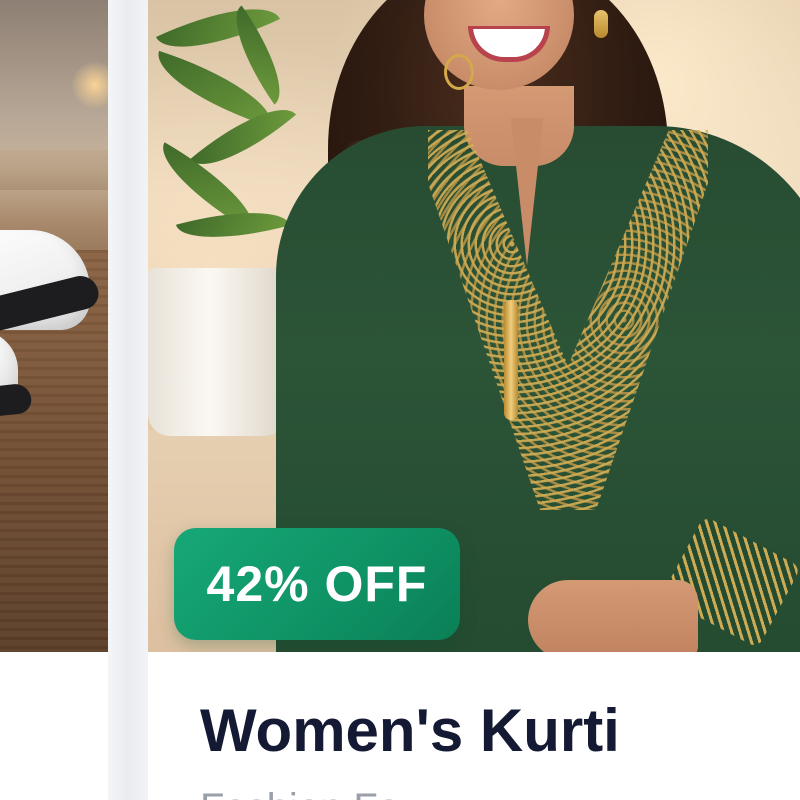 The height and width of the screenshot is (800, 800). What do you see at coordinates (54, 326) in the screenshot?
I see `product-image-sneakers` at bounding box center [54, 326].